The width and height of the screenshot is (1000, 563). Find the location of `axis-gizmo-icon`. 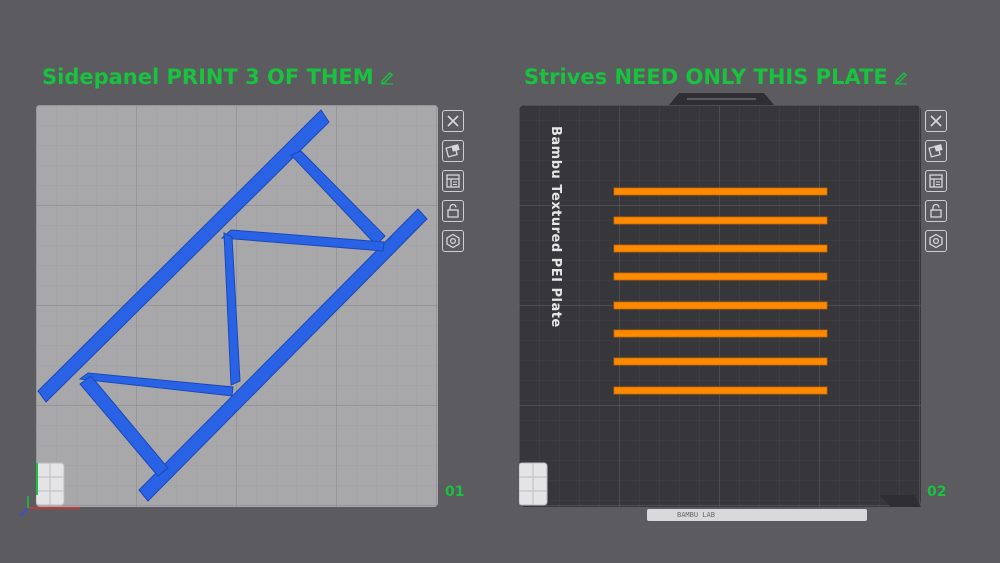

axis-gizmo-icon is located at coordinates (49, 506).